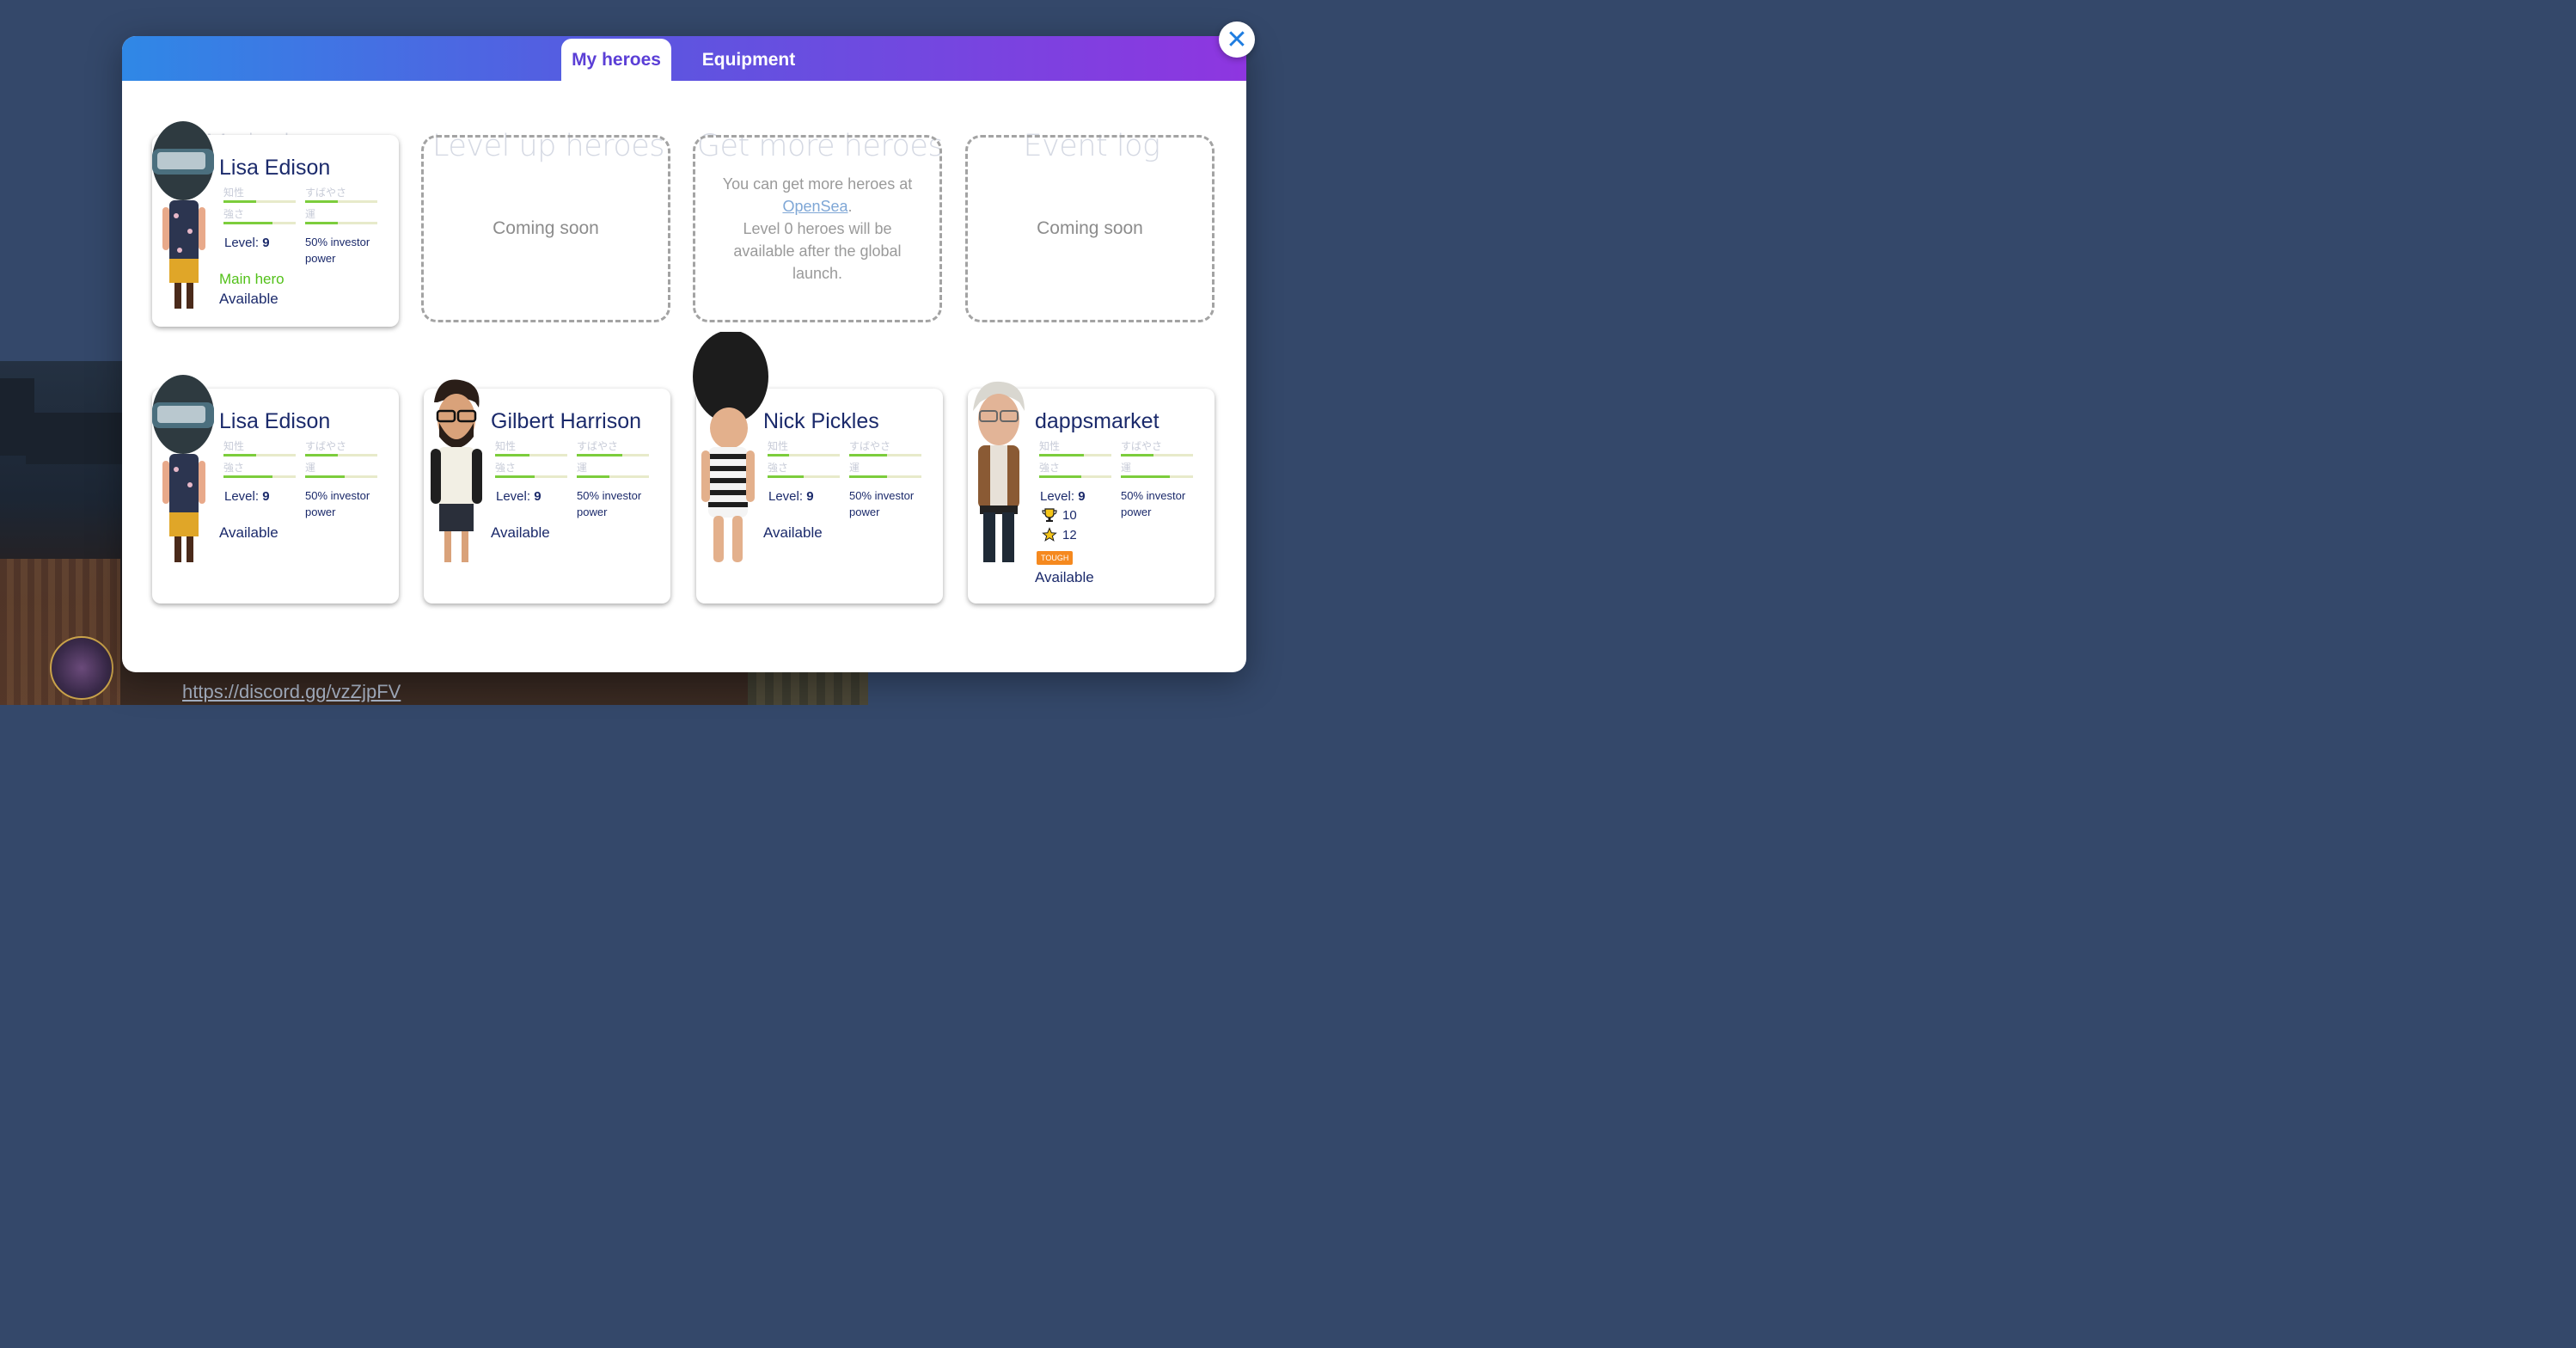 This screenshot has width=2576, height=1348. Describe the element at coordinates (1055, 558) in the screenshot. I see `trait-badge: TOUGH` at that location.